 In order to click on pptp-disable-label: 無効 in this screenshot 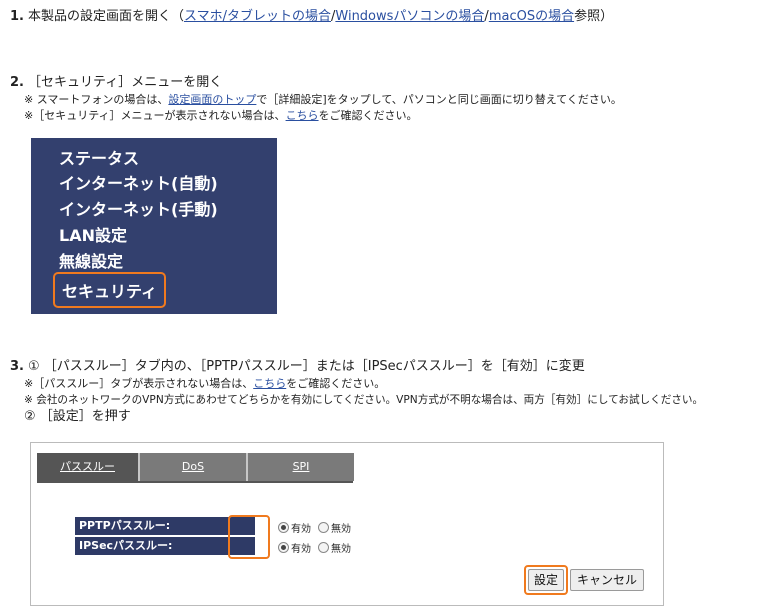, I will do `click(341, 529)`.